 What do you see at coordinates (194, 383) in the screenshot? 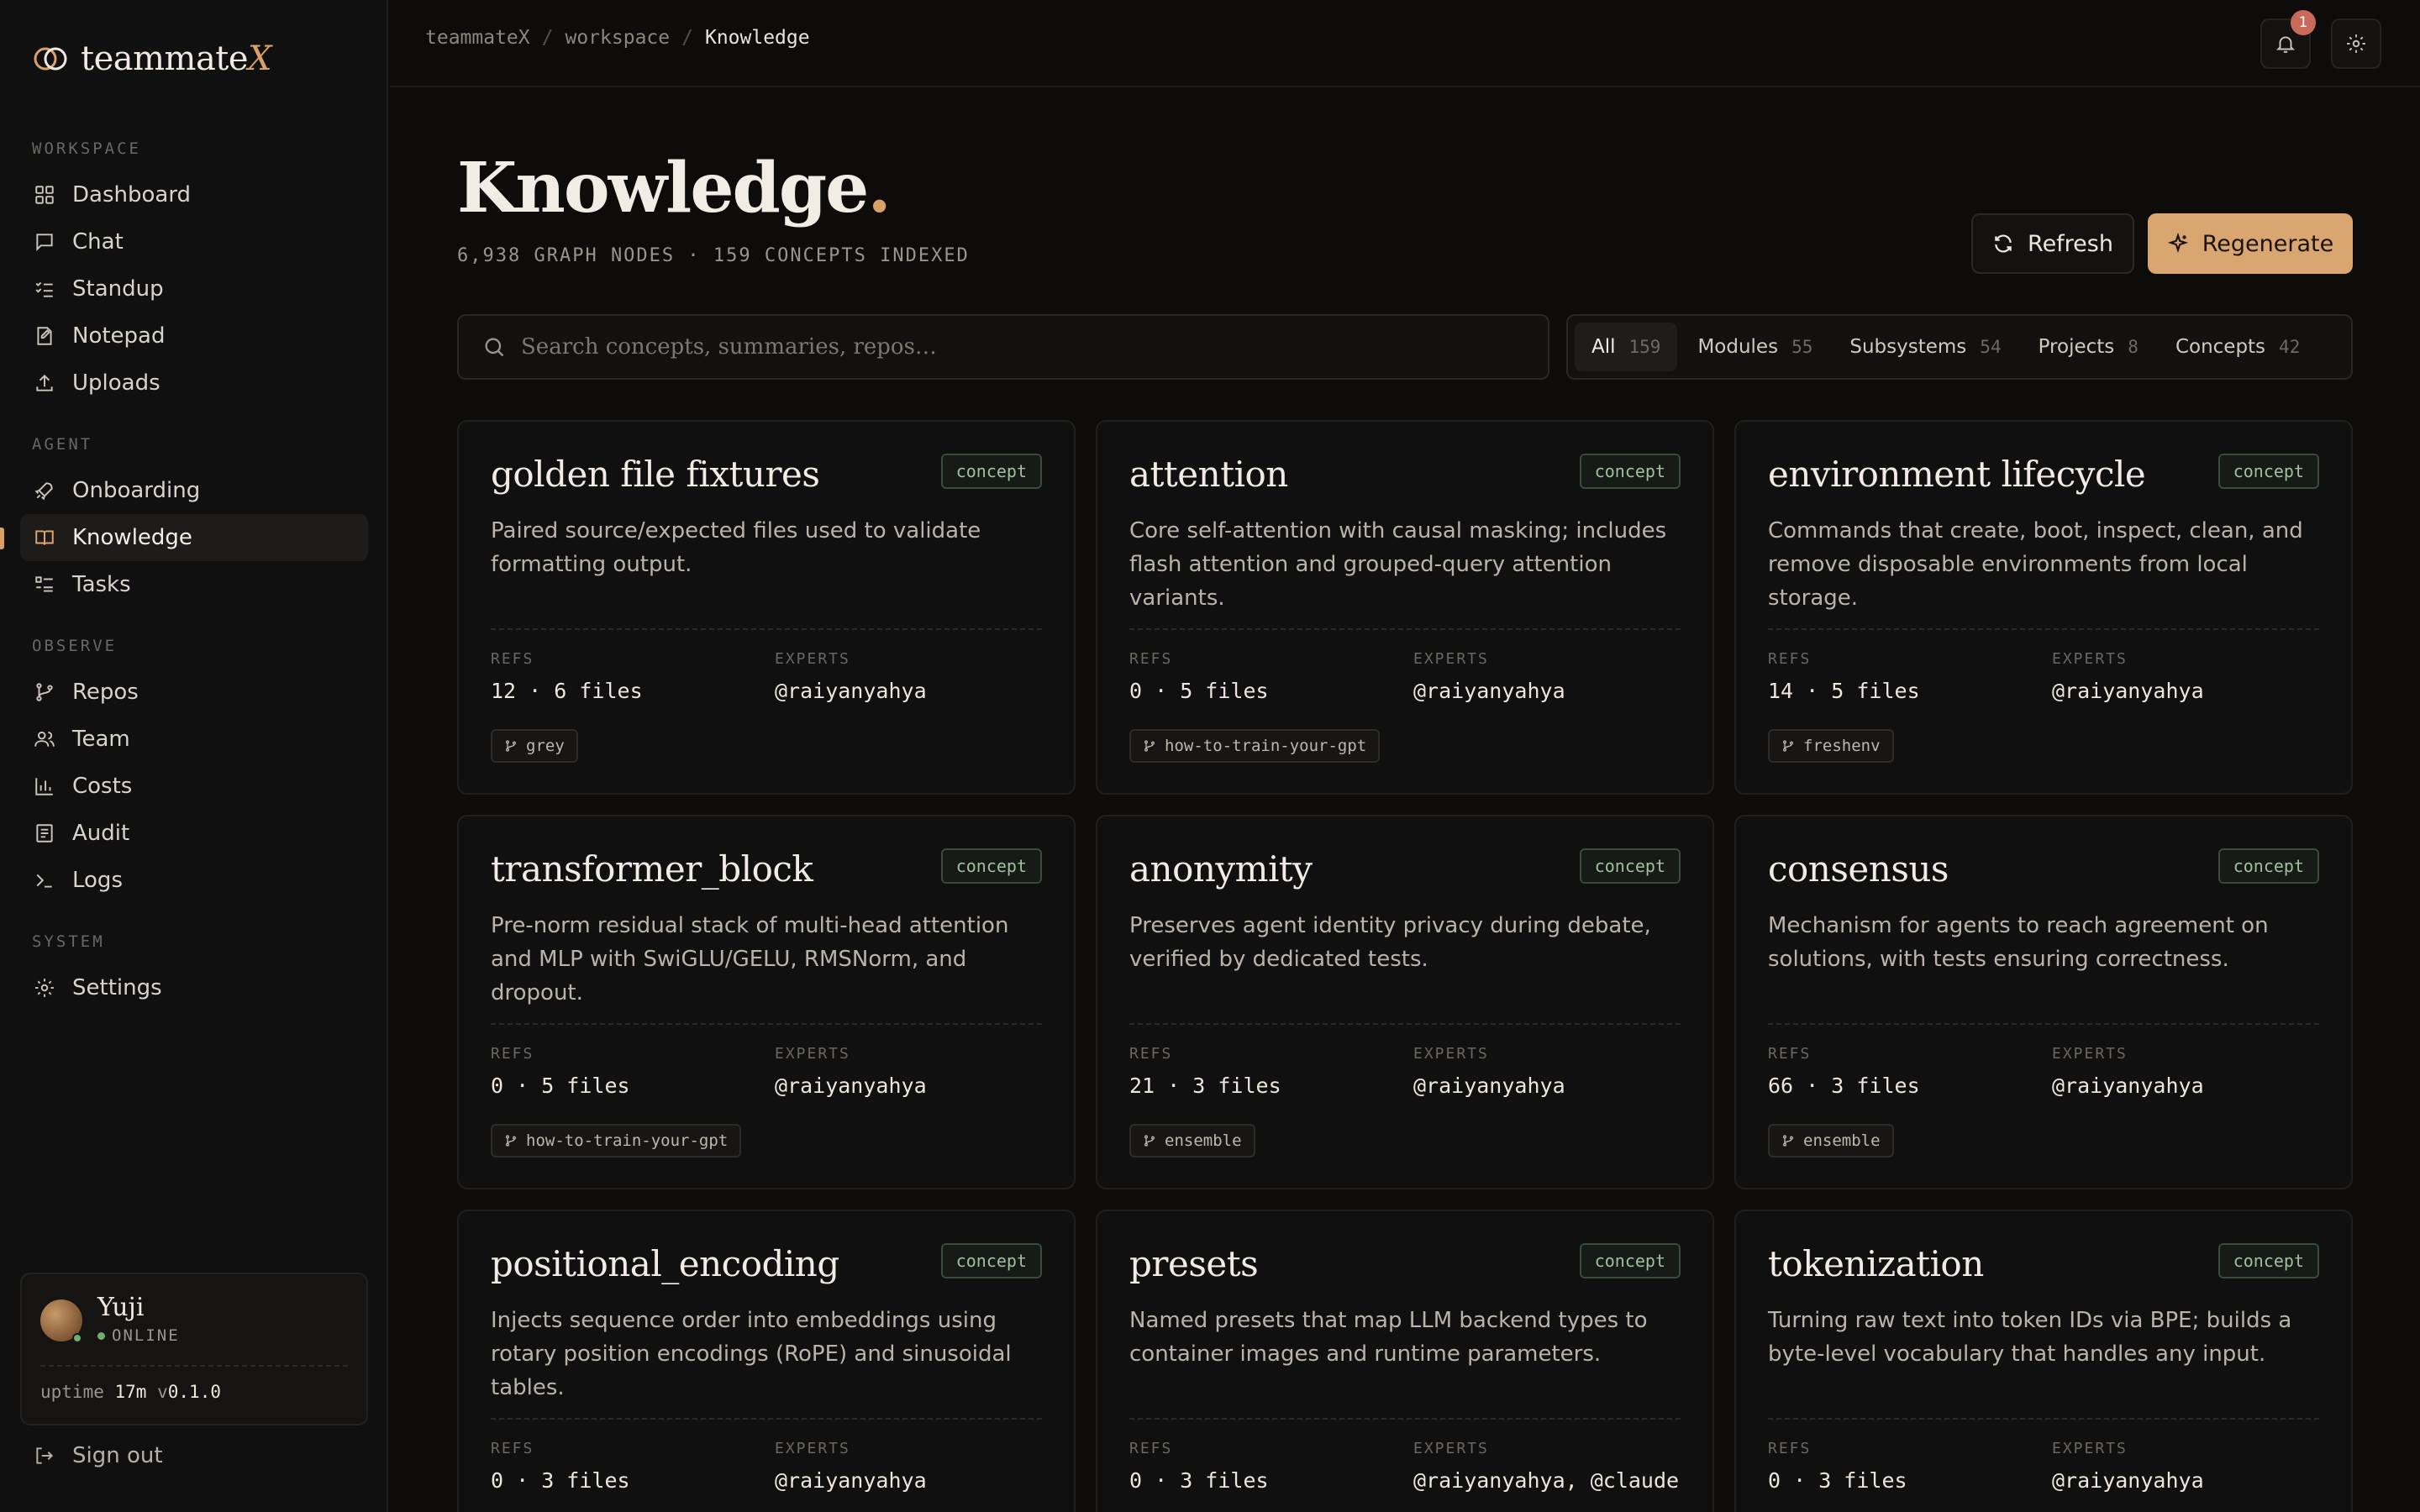
I see `sidebar-item-uploads: Uploads` at bounding box center [194, 383].